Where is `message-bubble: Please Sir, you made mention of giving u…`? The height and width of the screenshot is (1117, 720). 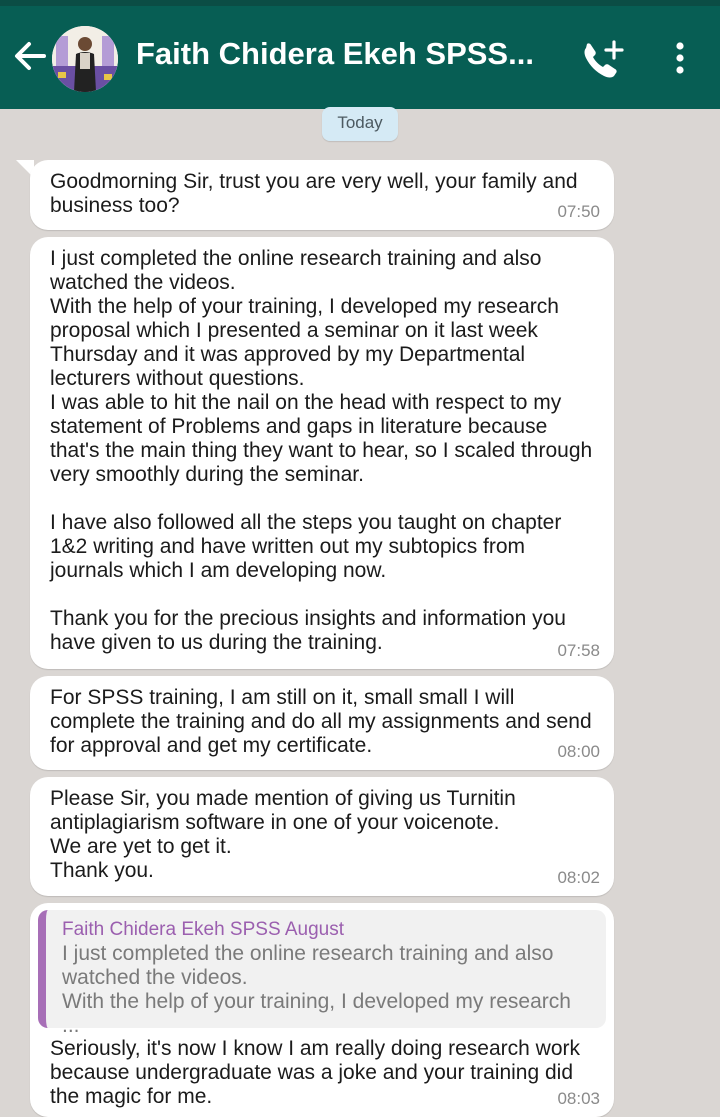
message-bubble: Please Sir, you made mention of giving u… is located at coordinates (322, 836).